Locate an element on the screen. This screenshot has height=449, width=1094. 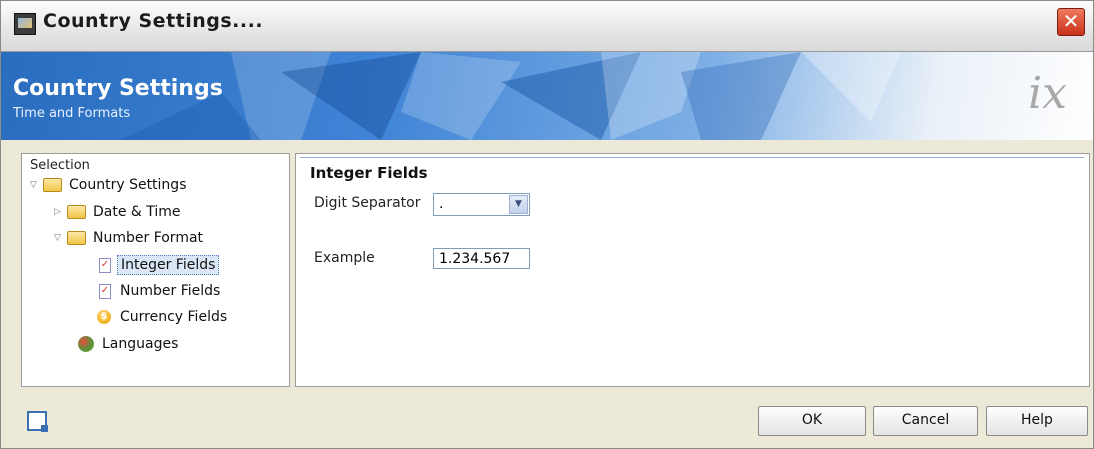
currency-coin-icon: $ is located at coordinates (104, 317).